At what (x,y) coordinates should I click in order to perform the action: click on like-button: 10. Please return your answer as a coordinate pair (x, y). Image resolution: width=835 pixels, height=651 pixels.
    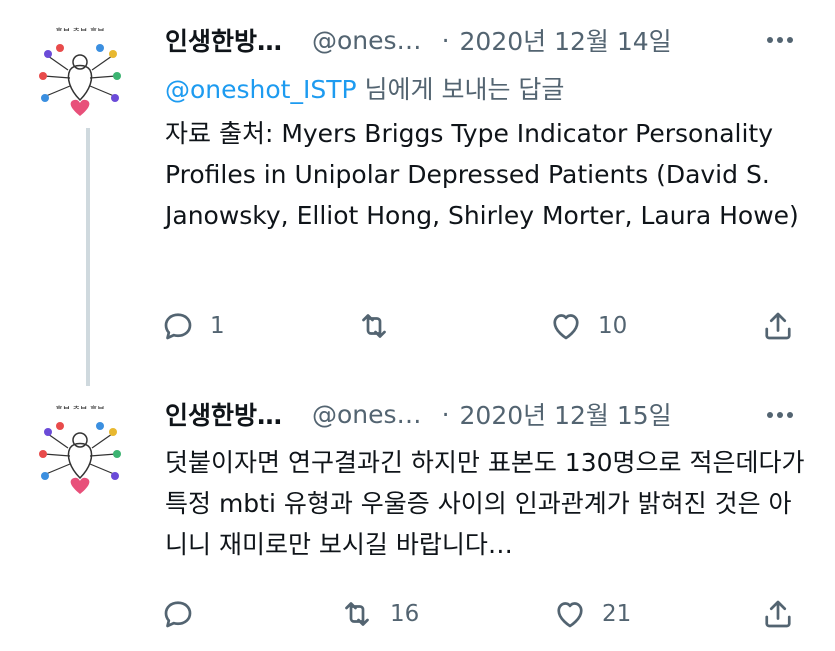
    Looking at the image, I should click on (587, 326).